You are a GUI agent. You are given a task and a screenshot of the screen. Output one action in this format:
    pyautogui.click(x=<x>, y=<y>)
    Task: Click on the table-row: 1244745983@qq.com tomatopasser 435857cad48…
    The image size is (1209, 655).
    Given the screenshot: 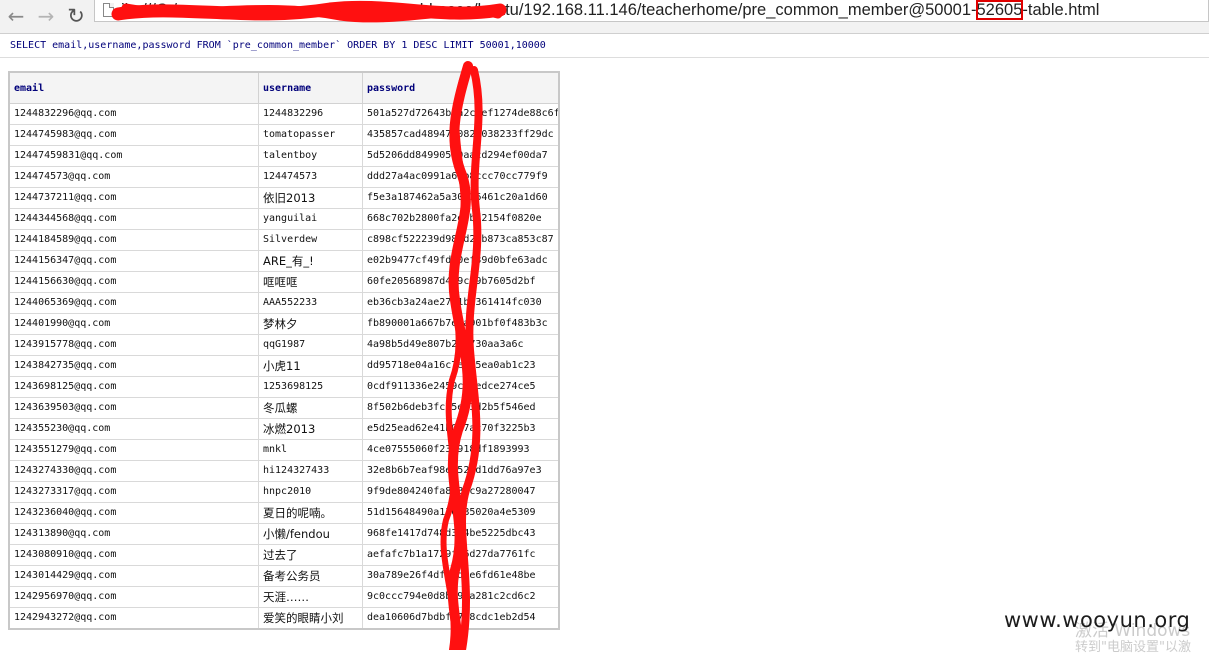 What is the action you would take?
    pyautogui.click(x=284, y=135)
    